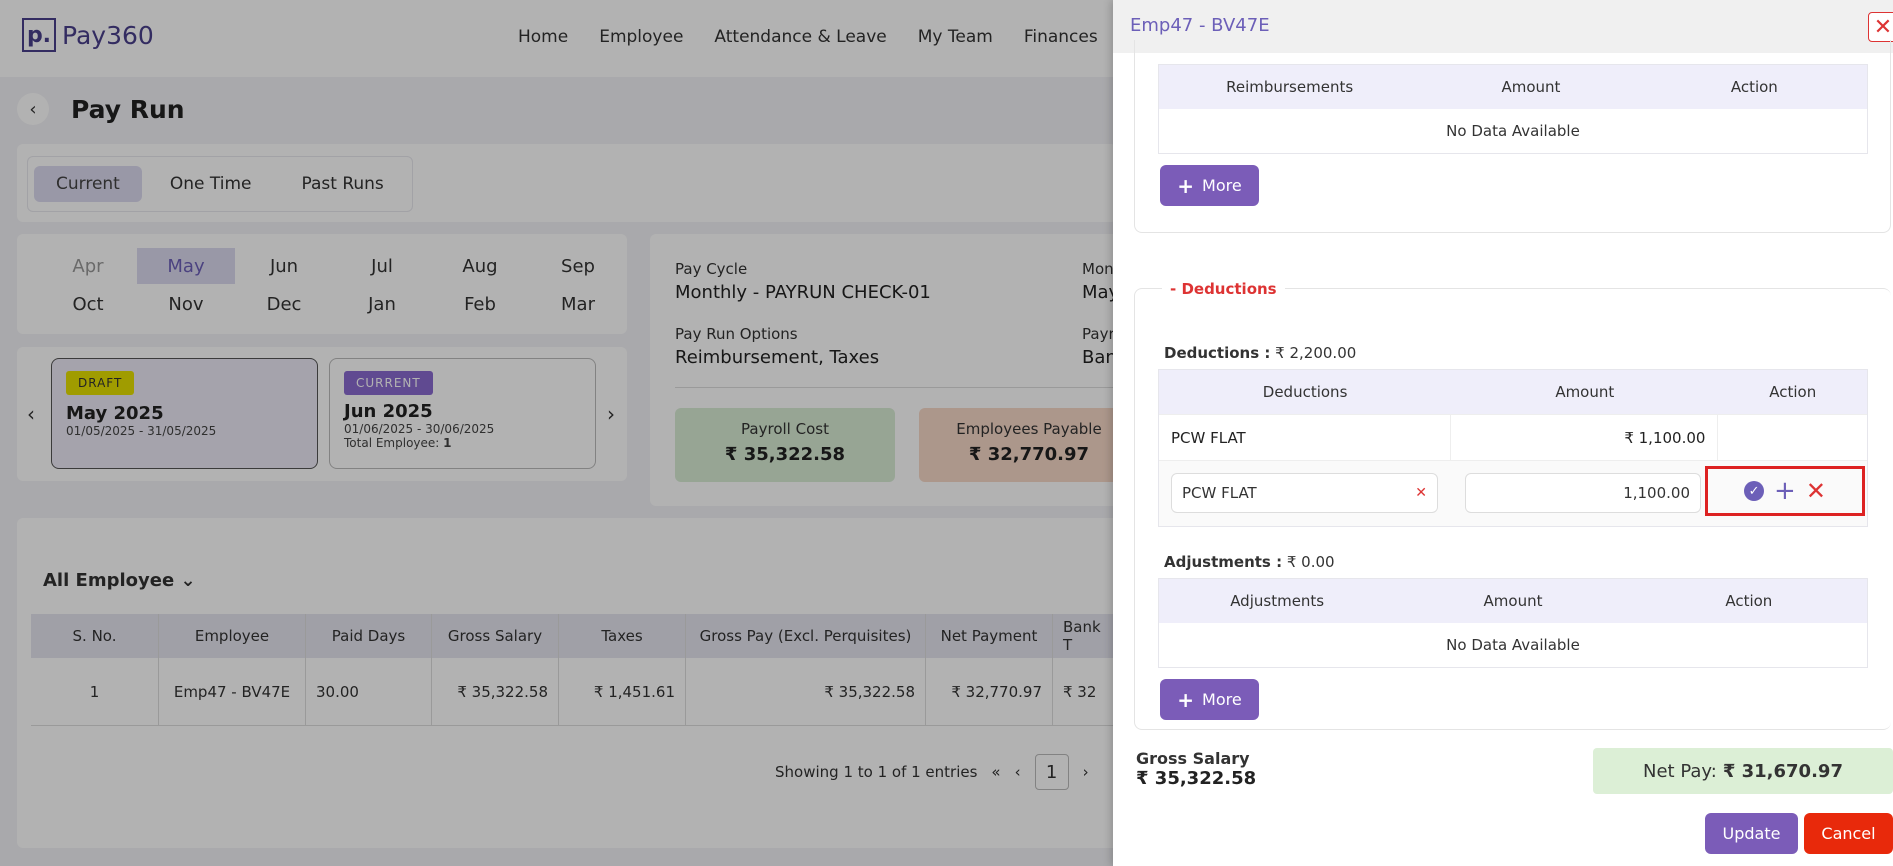 The height and width of the screenshot is (866, 1893). Describe the element at coordinates (1304, 493) in the screenshot. I see `deduction-name-input: PCW FLAT ✕` at that location.